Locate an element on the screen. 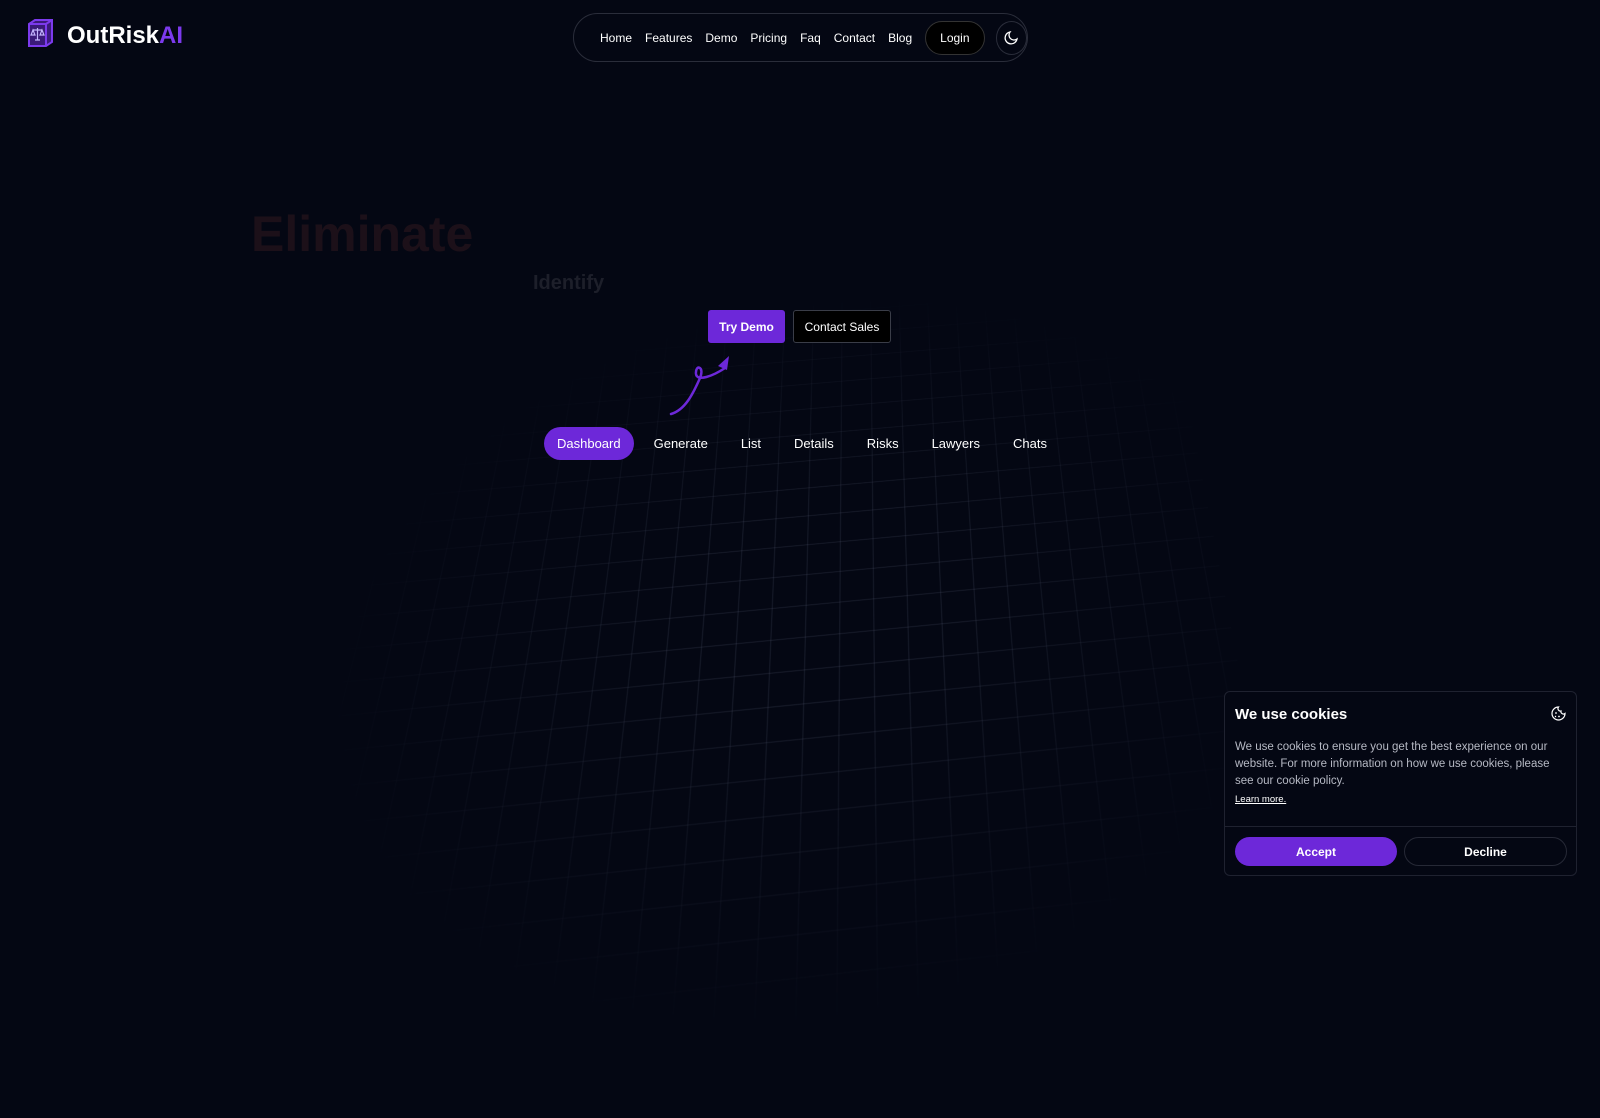 The image size is (1600, 1118). tab-details: Details is located at coordinates (814, 443).